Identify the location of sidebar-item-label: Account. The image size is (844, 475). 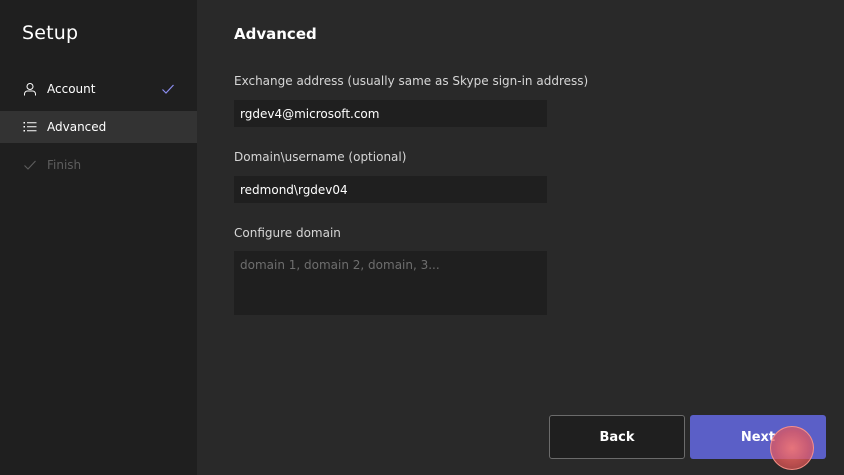
(71, 89).